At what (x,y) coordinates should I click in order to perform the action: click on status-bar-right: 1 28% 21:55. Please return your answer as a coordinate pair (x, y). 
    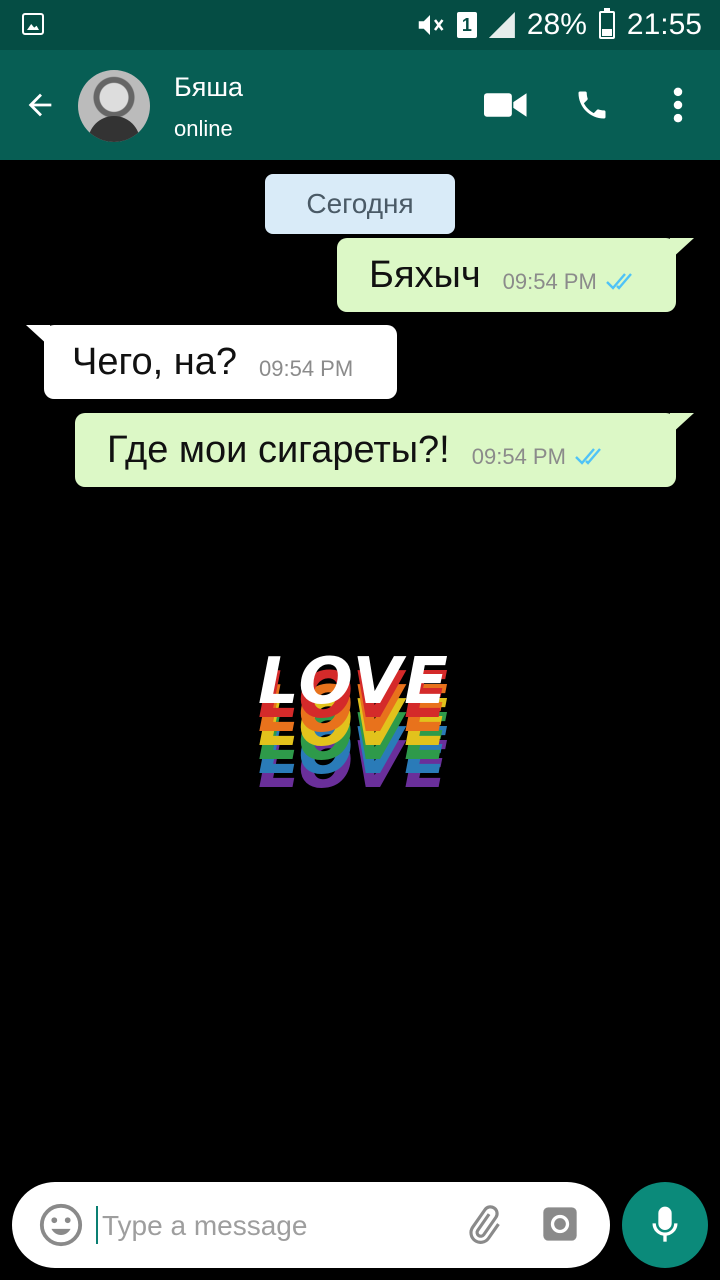
    Looking at the image, I should click on (558, 25).